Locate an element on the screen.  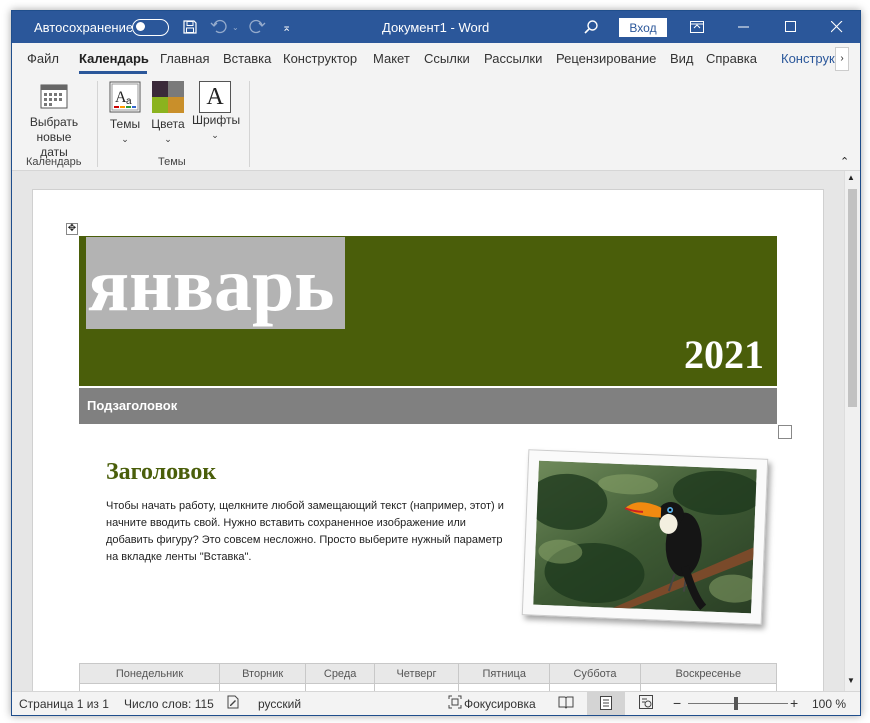
print-layout-icon is located at coordinates (606, 703).